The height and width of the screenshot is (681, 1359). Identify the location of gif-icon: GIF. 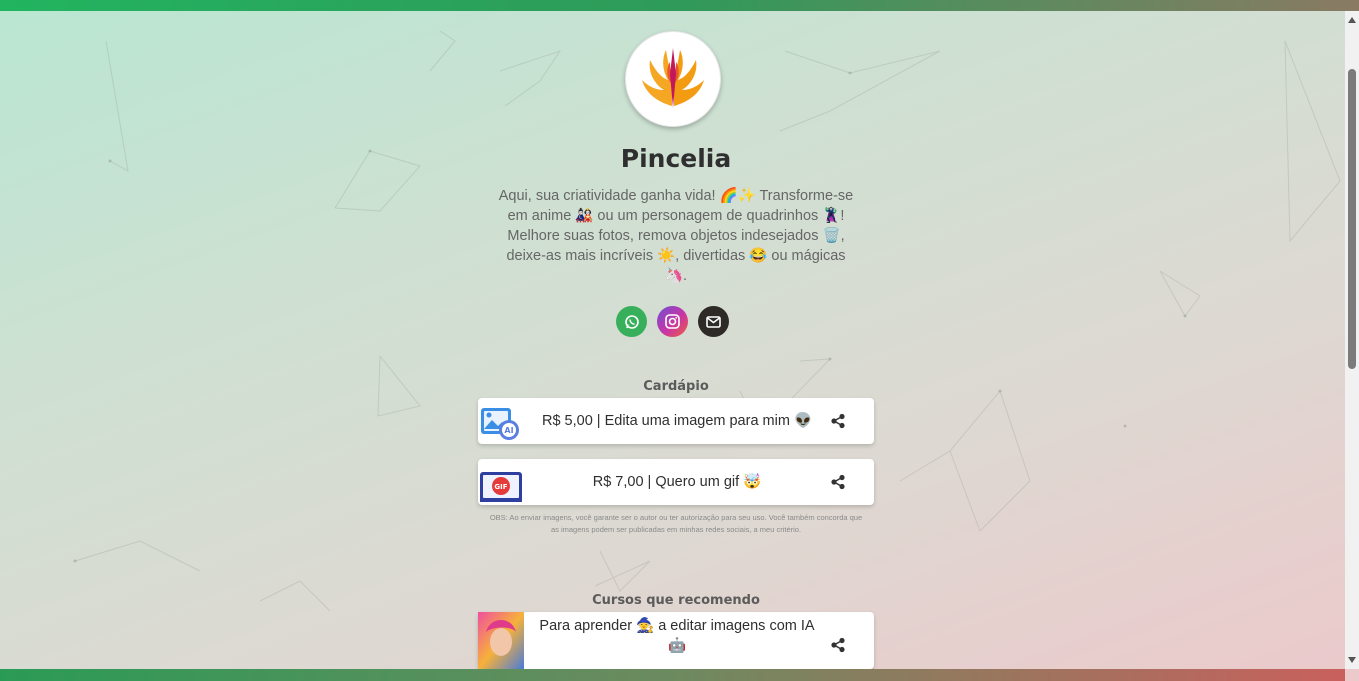
(501, 487).